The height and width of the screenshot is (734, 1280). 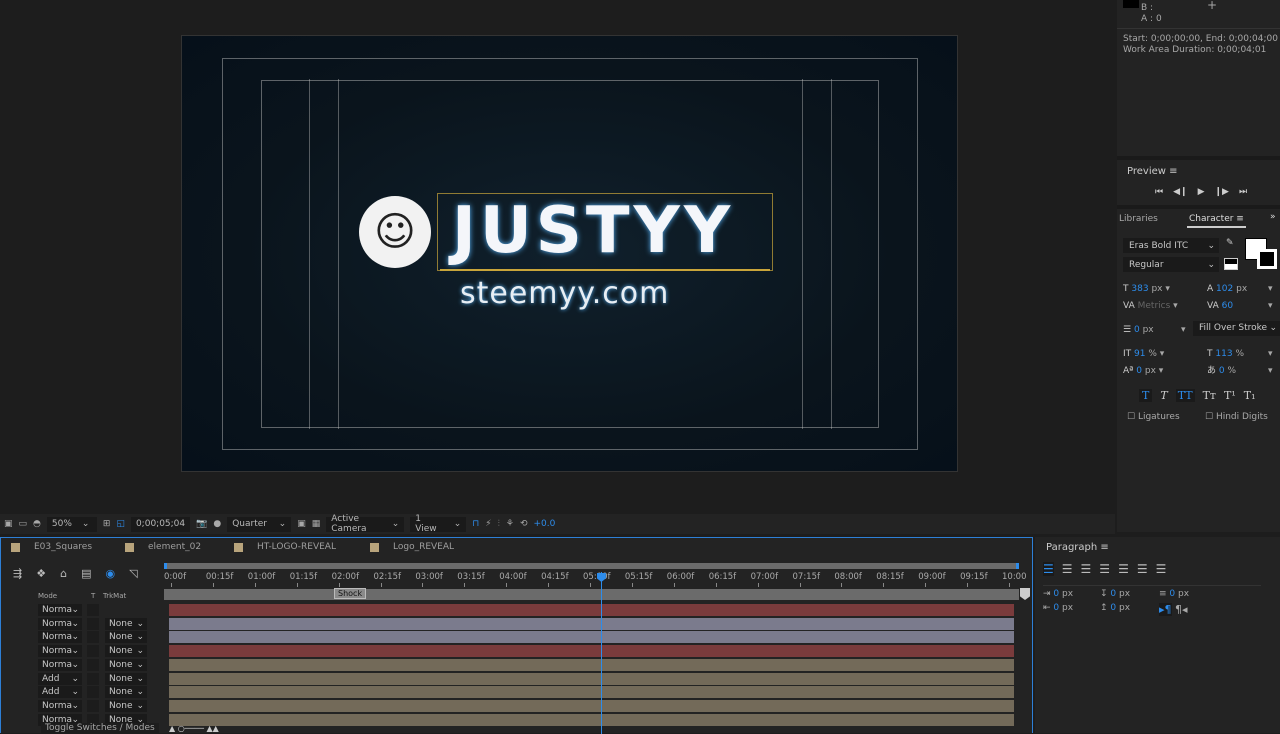 I want to click on monitor-icon: ▭, so click(x=23, y=524).